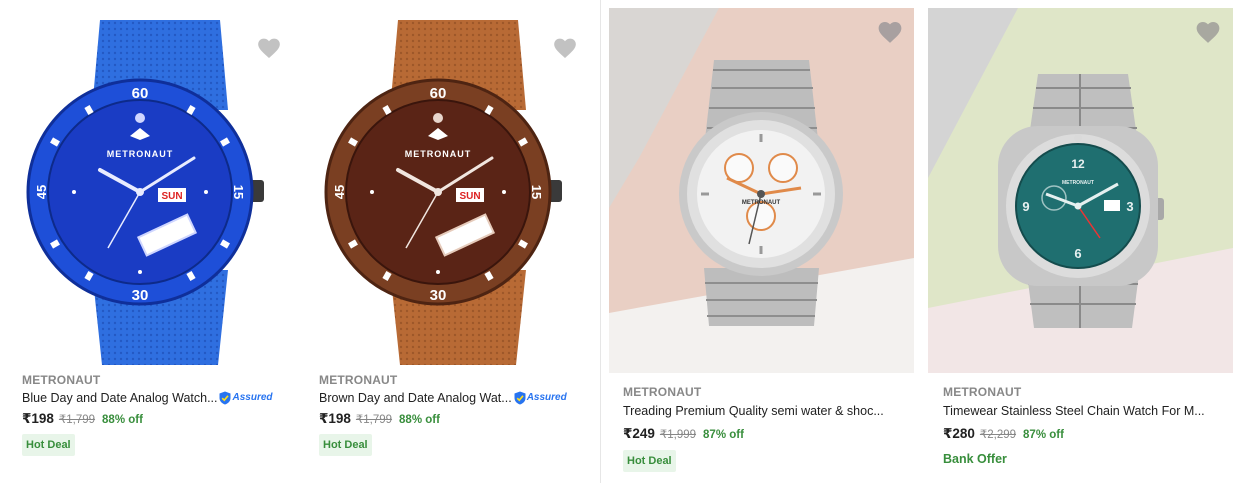 The image size is (1247, 483). I want to click on product-title: Brown Day and Date Analog Wat... Assured, so click(451, 398).